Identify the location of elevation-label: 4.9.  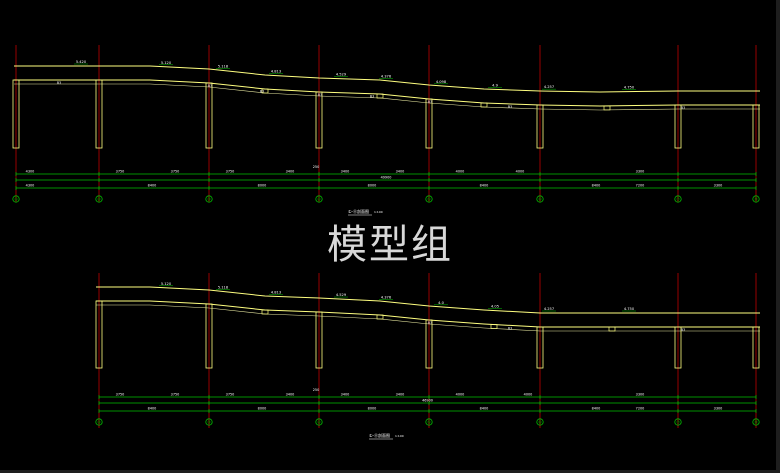
(495, 85).